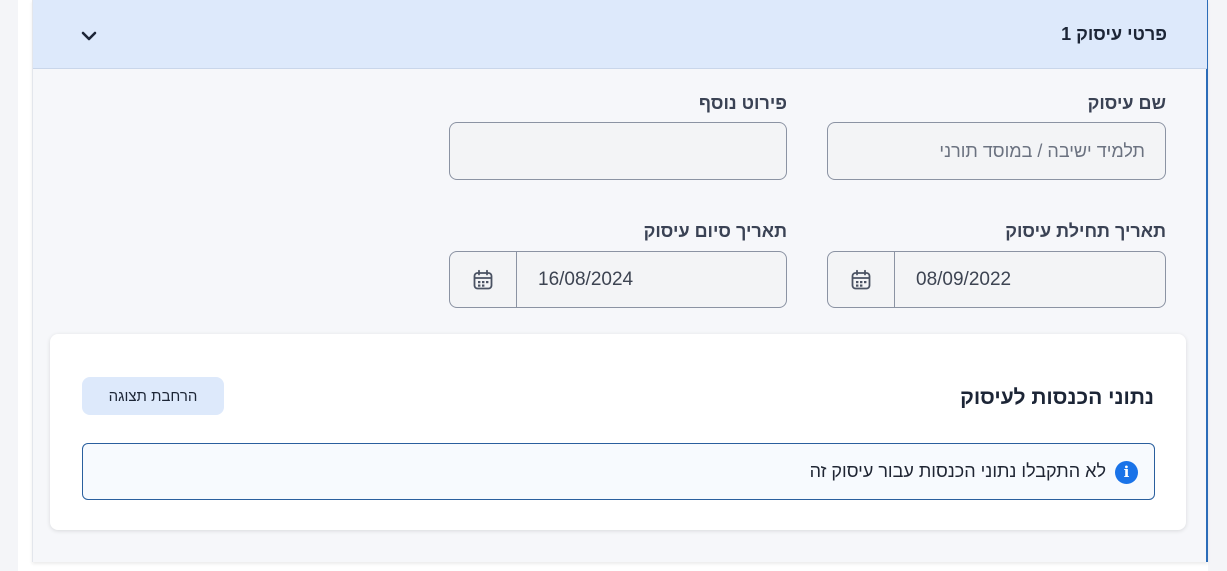 The height and width of the screenshot is (571, 1227). What do you see at coordinates (89, 36) in the screenshot?
I see `chevron-down-icon` at bounding box center [89, 36].